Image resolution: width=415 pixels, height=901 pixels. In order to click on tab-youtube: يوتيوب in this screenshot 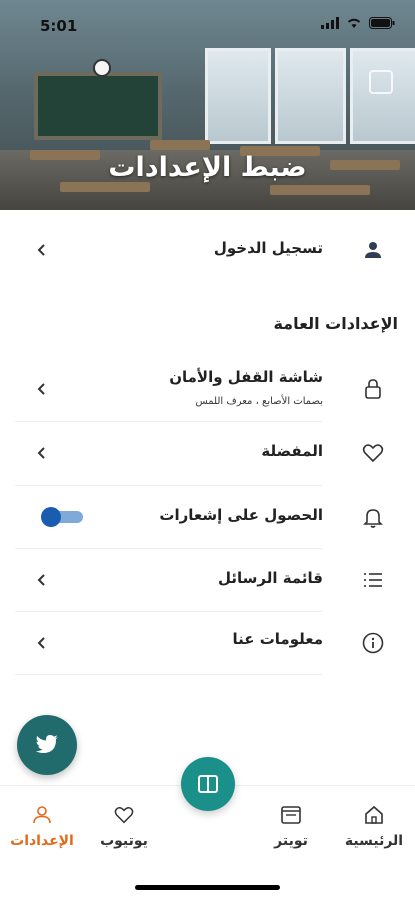, I will do `click(124, 826)`.